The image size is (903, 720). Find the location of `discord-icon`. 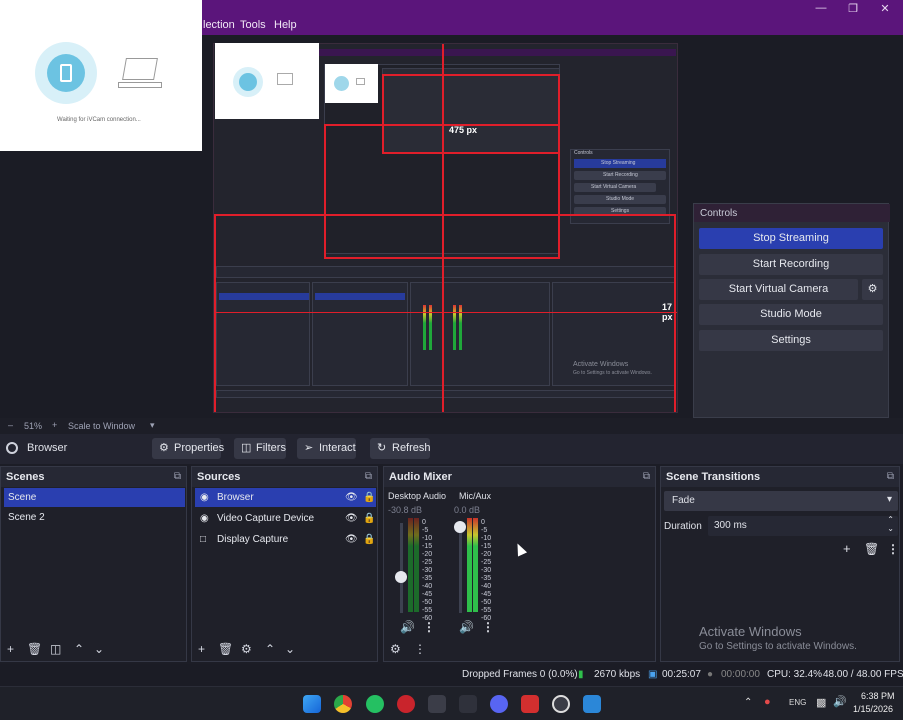

discord-icon is located at coordinates (499, 704).